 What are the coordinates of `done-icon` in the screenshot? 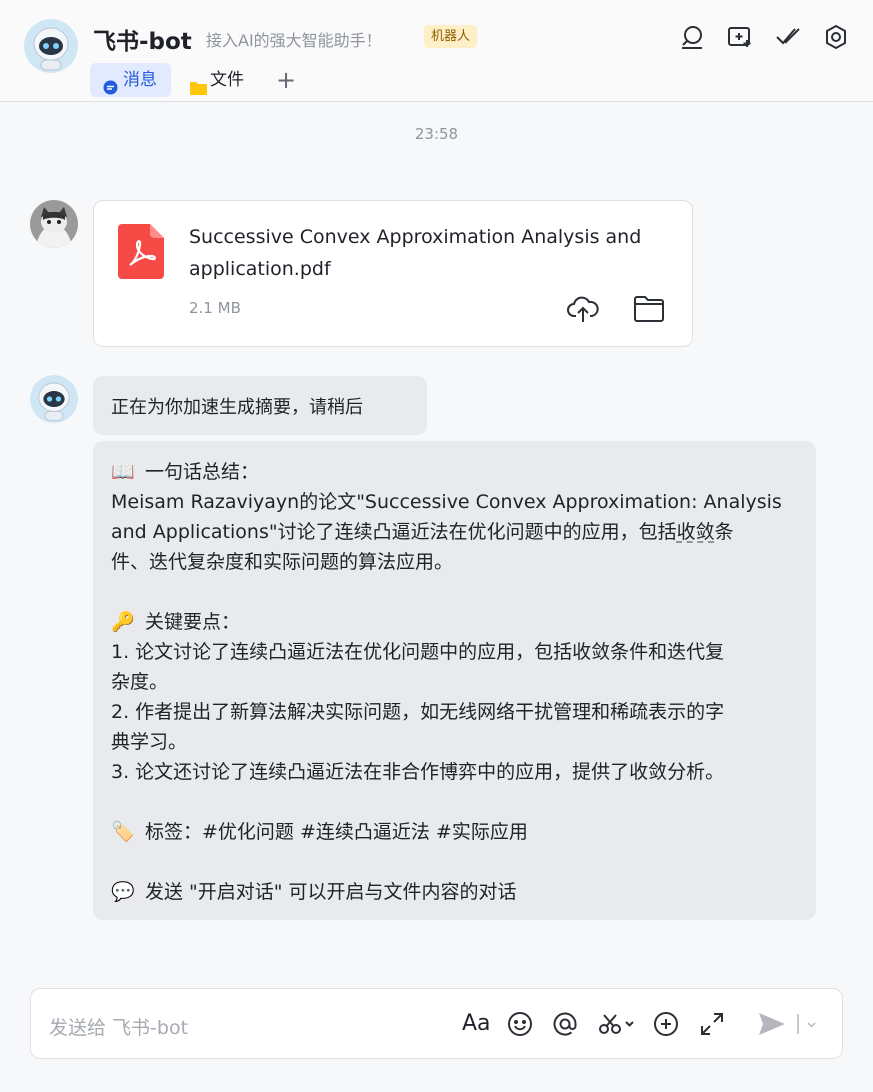 It's located at (788, 37).